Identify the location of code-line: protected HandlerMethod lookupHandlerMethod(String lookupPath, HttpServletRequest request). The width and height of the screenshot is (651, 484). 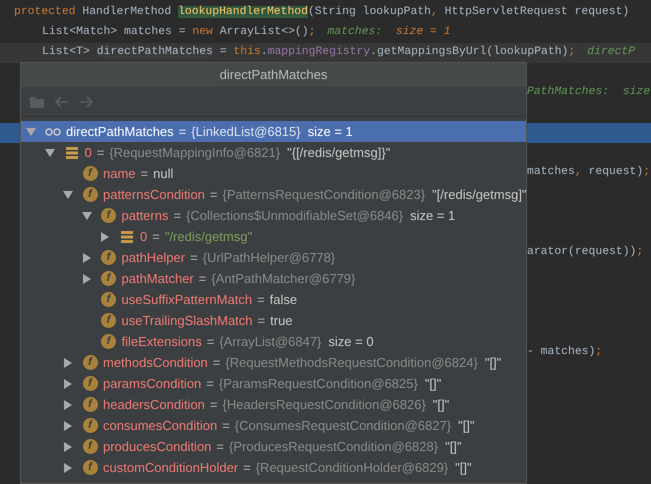
(322, 12).